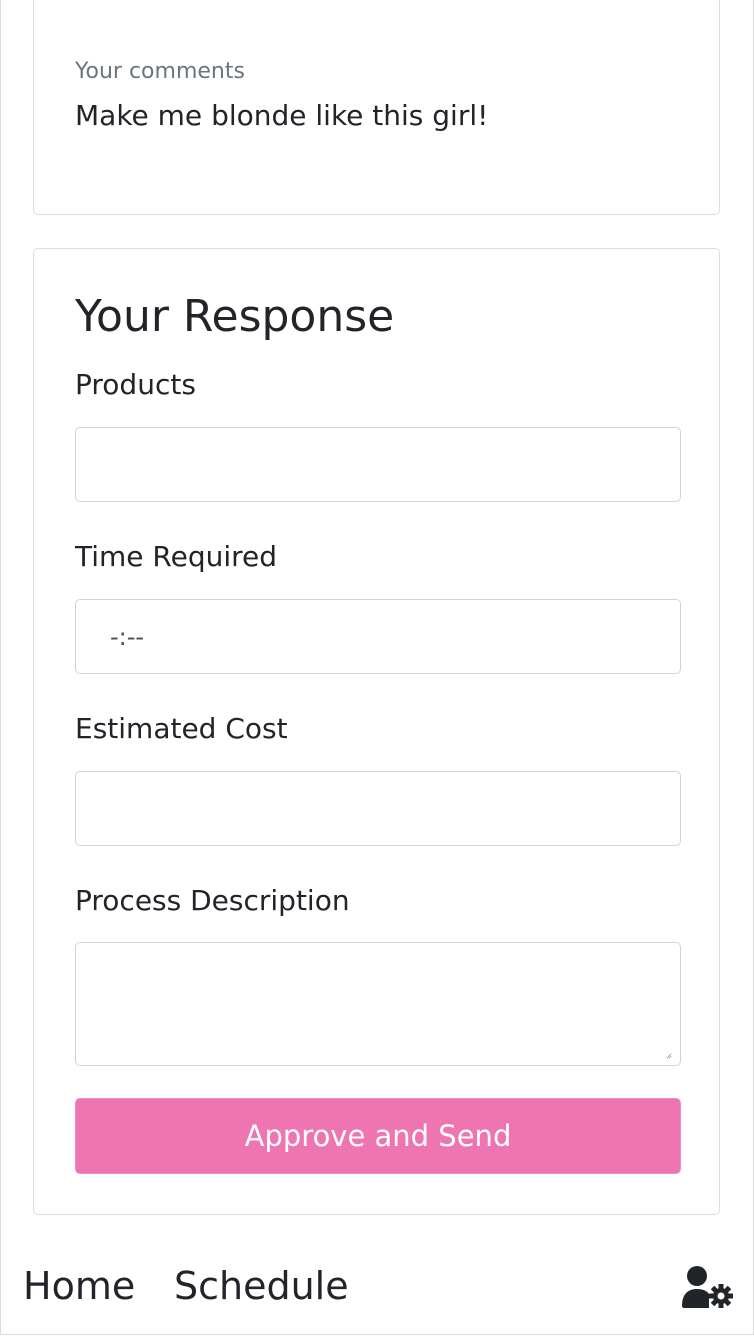 This screenshot has width=754, height=1336. What do you see at coordinates (212, 900) in the screenshot?
I see `process-description-label: Process Description` at bounding box center [212, 900].